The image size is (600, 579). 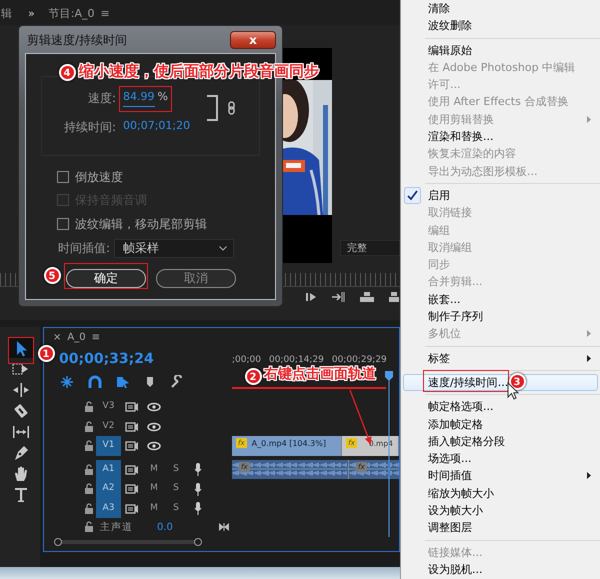 I want to click on timecode: 00;00;33;24, so click(x=106, y=359).